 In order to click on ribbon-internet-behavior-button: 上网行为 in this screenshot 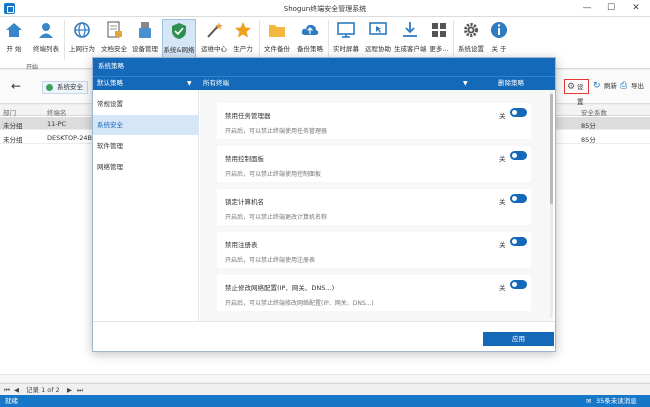, I will do `click(82, 39)`.